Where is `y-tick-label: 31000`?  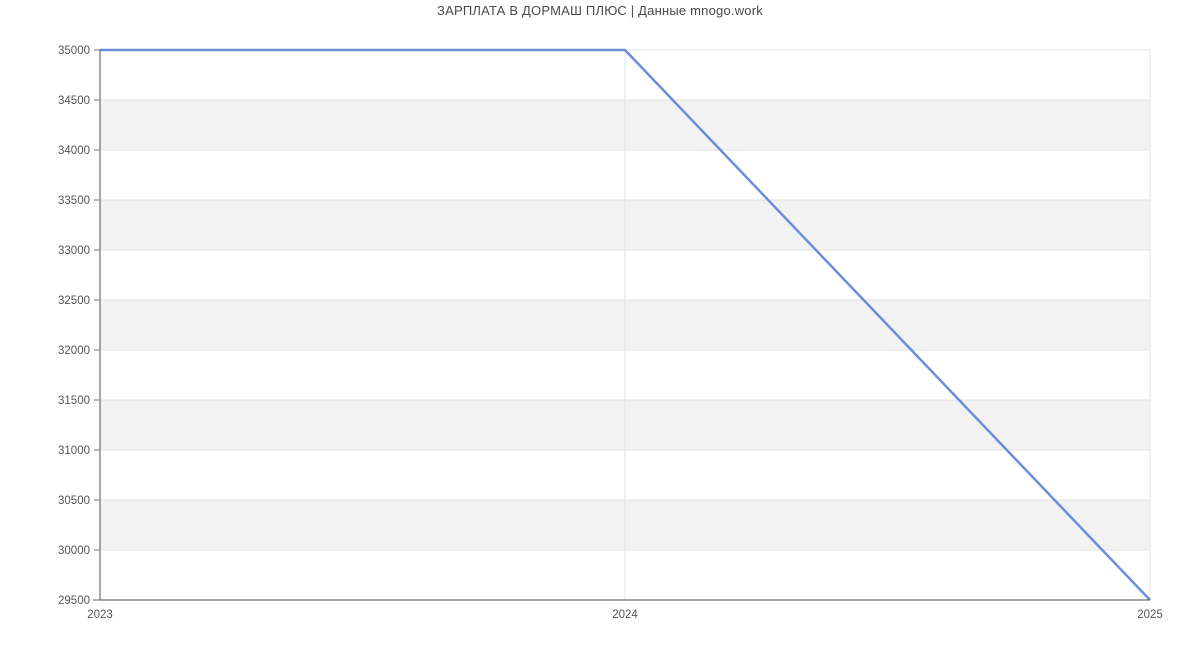 y-tick-label: 31000 is located at coordinates (74, 451).